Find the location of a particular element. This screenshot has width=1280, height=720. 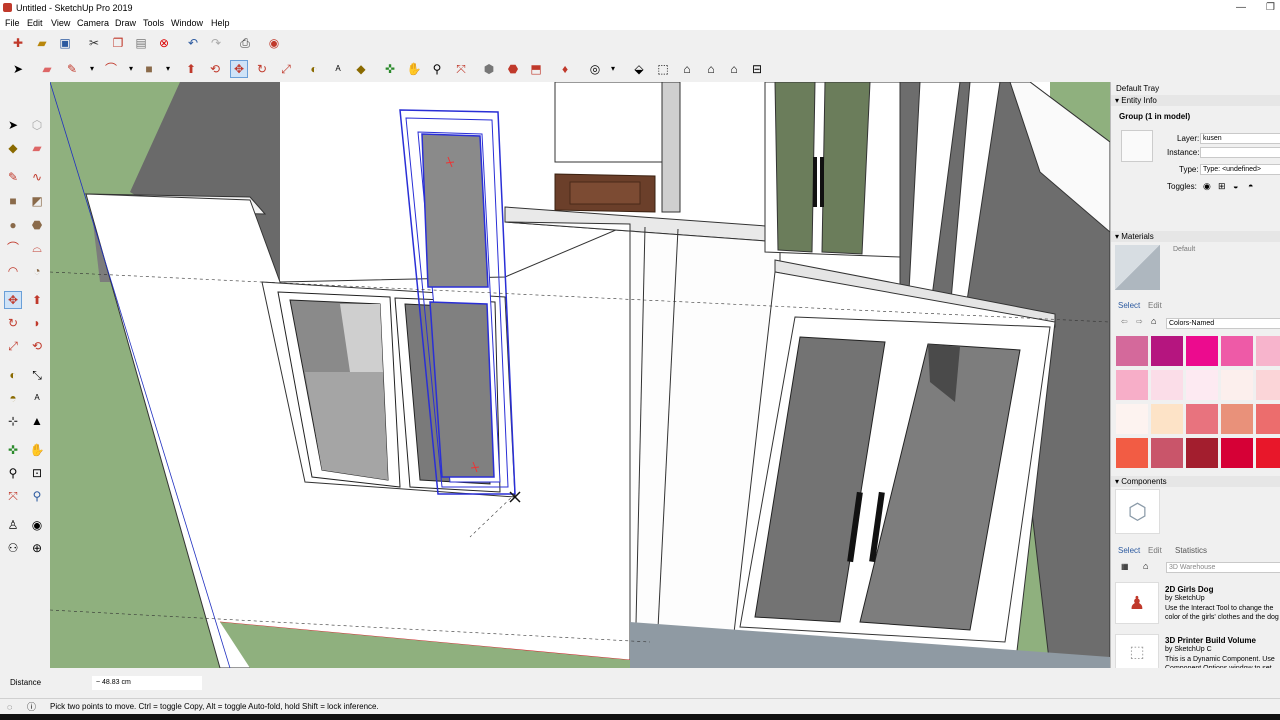

pie-icon: ◔ is located at coordinates (37, 271).